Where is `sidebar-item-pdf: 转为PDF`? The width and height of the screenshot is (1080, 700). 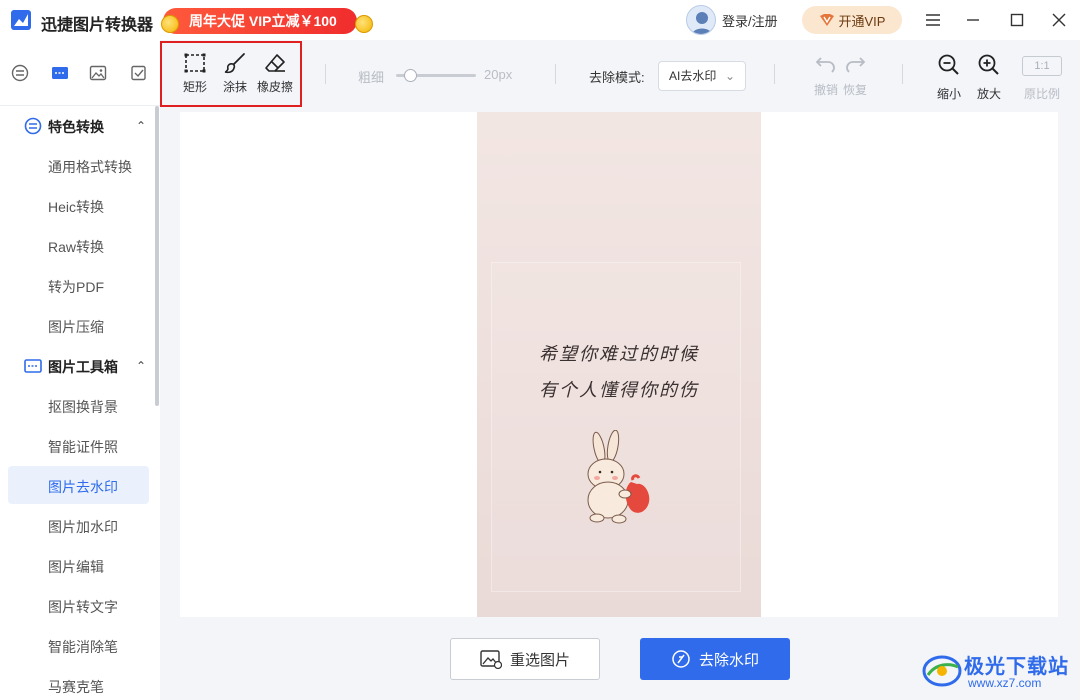 sidebar-item-pdf: 转为PDF is located at coordinates (78, 285).